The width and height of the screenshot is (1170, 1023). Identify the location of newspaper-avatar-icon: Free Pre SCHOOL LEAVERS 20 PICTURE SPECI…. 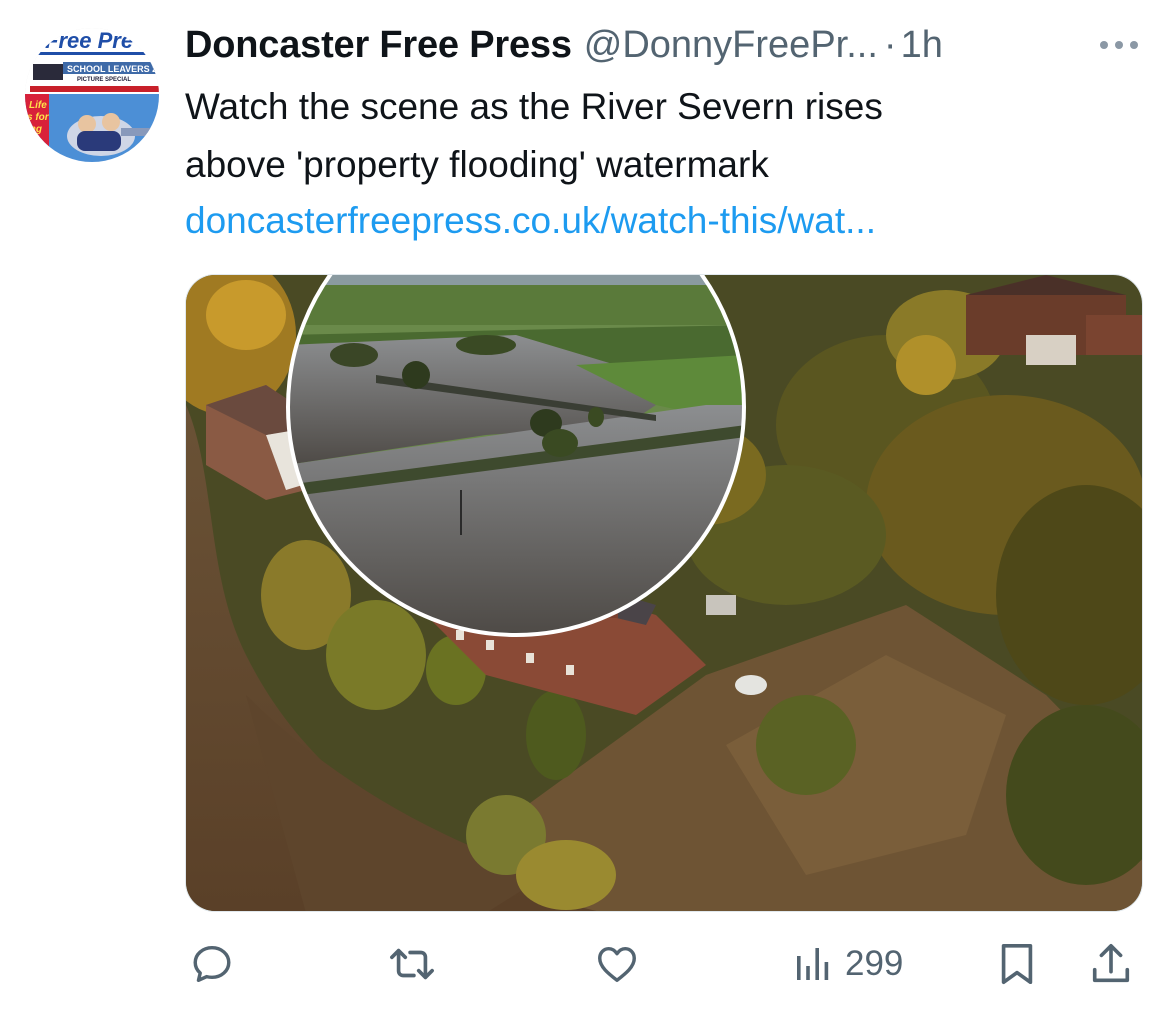
(92, 95).